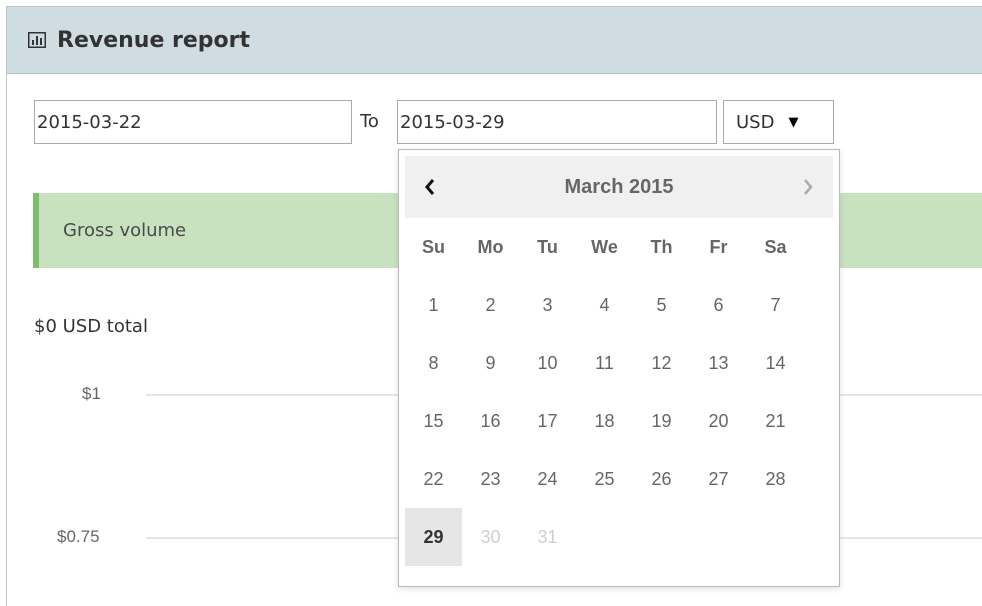  Describe the element at coordinates (547, 421) in the screenshot. I see `calendar-day: 17` at that location.